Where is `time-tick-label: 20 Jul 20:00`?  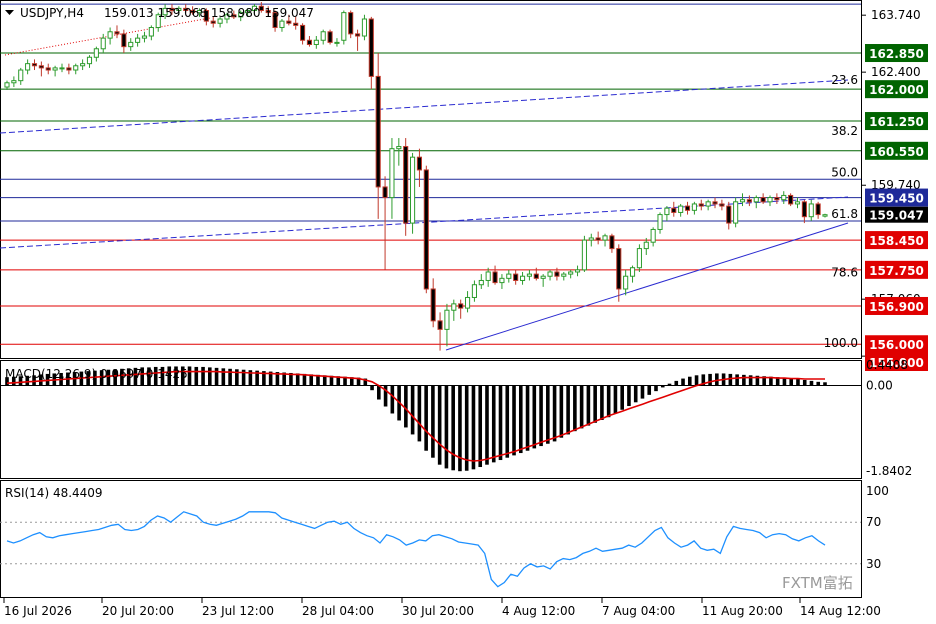 time-tick-label: 20 Jul 20:00 is located at coordinates (138, 611).